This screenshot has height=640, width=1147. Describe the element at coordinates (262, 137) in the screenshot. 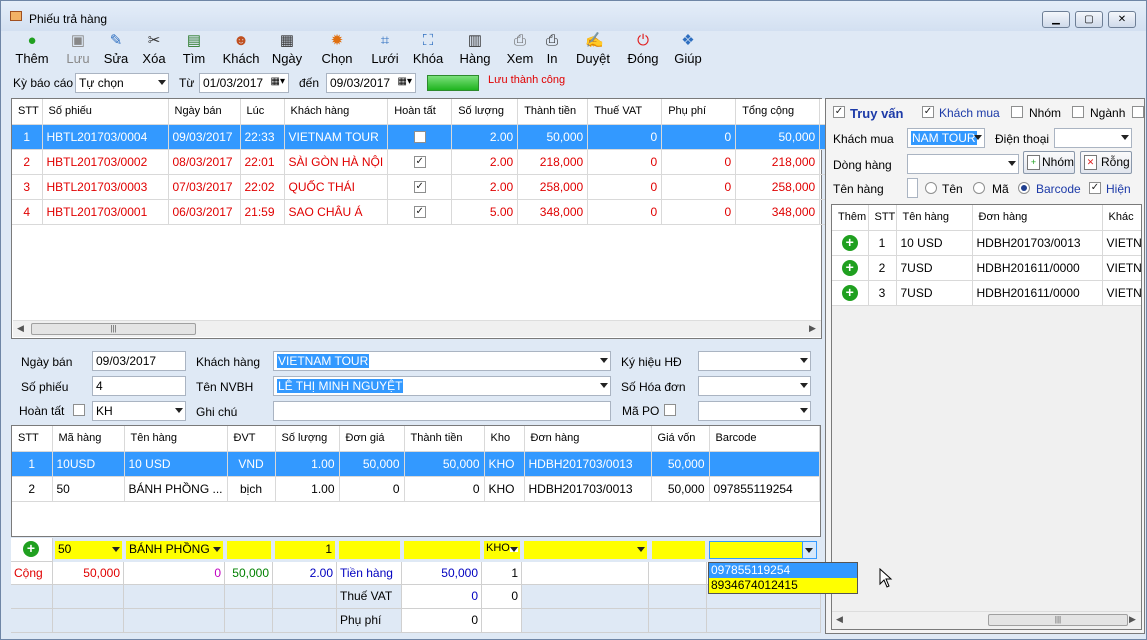

I see `luc-cell: 22:33` at that location.